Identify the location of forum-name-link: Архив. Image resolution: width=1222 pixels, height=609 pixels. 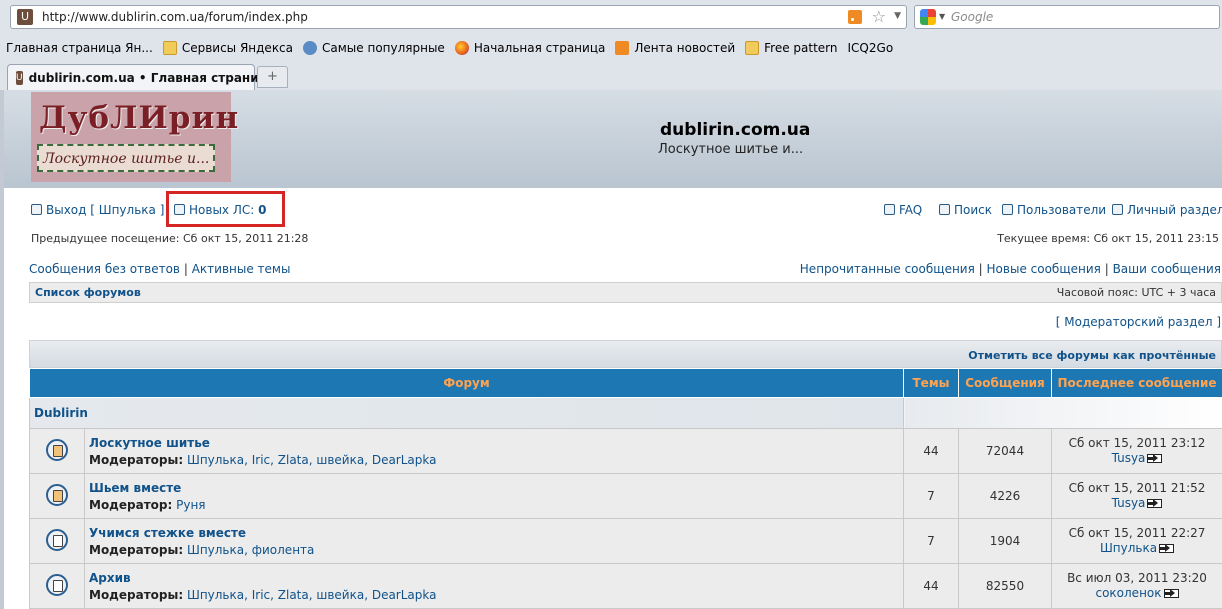
(496, 578).